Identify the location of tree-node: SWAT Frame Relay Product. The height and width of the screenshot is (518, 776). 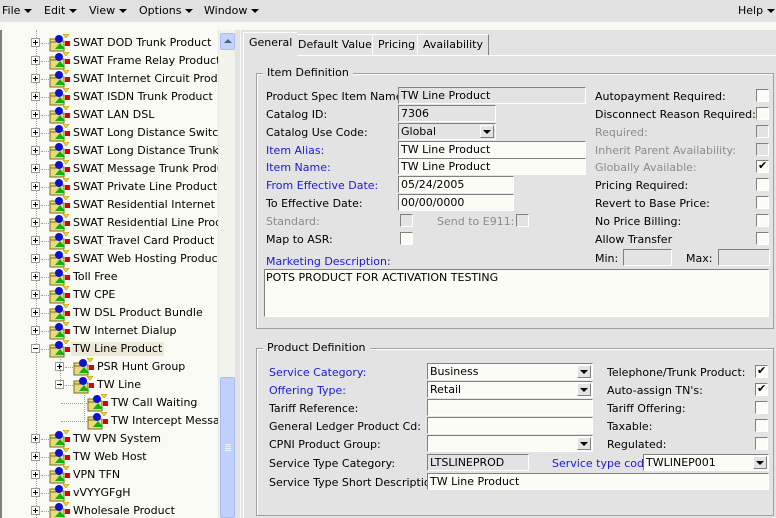
(109, 60).